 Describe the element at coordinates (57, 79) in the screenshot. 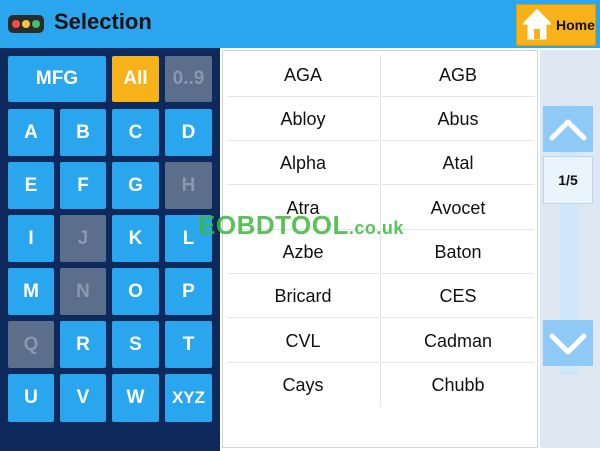

I see `key-mfg: MFG` at that location.